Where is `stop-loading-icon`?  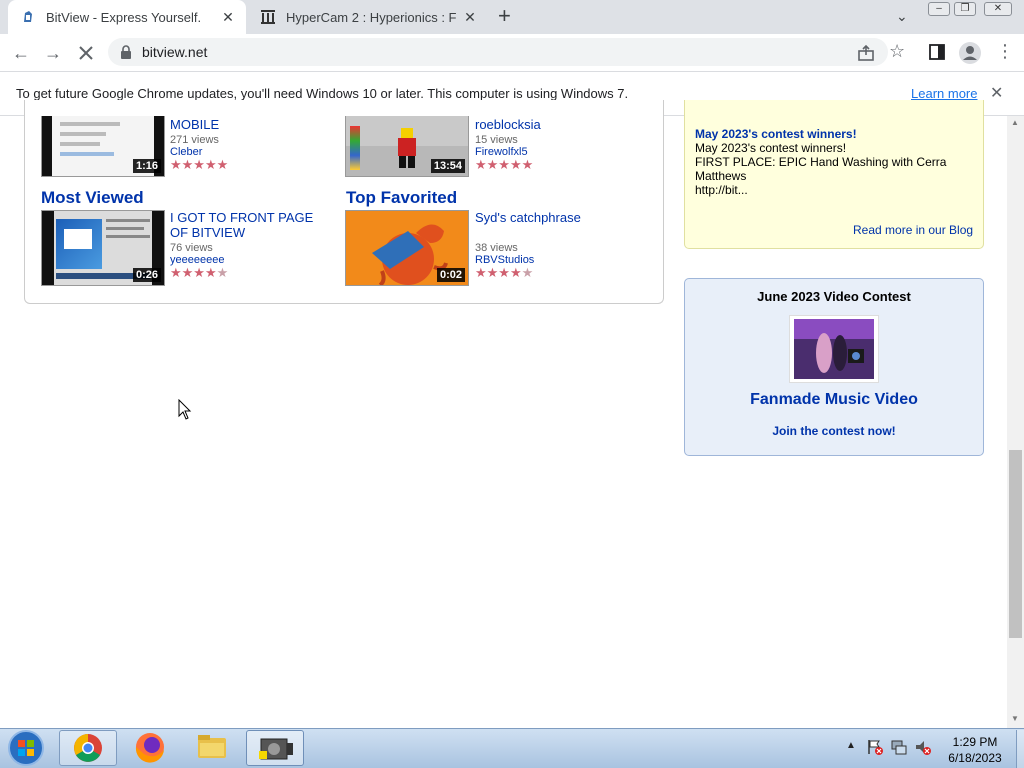 stop-loading-icon is located at coordinates (86, 53).